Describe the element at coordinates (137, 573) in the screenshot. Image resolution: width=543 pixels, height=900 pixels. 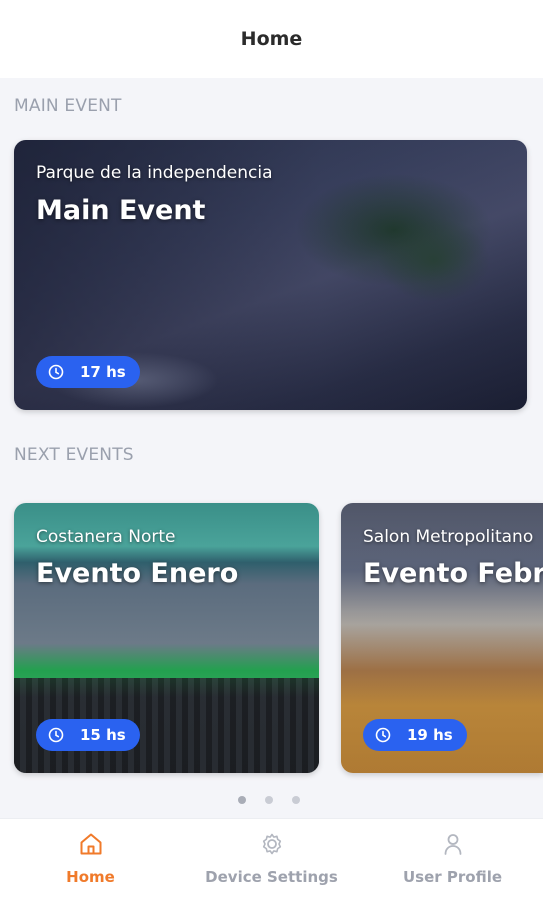
I see `event-title: Evento Enero` at that location.